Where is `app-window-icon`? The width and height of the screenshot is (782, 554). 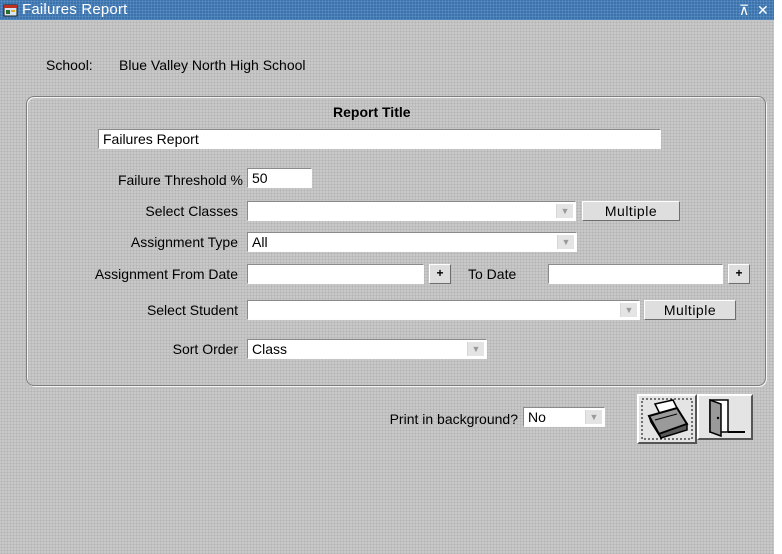
app-window-icon is located at coordinates (11, 10).